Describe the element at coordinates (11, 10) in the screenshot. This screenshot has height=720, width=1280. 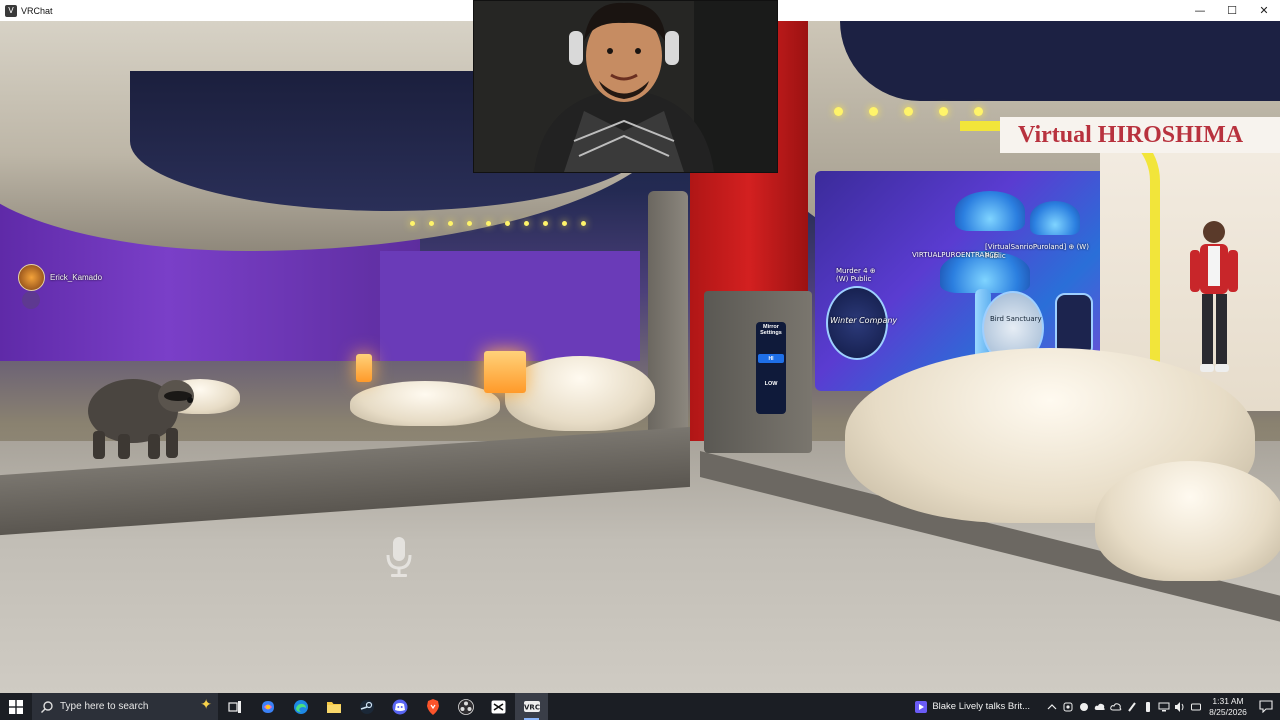
I see `vrchat-app-icon: V` at that location.